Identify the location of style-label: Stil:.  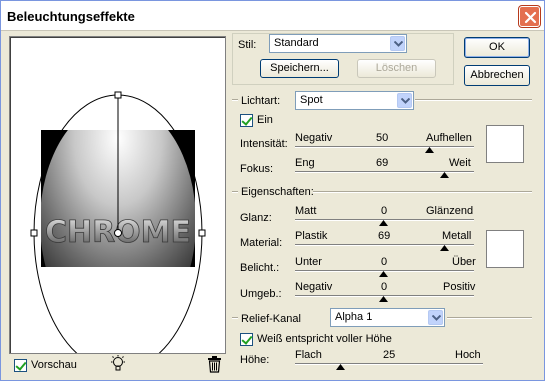
(247, 45).